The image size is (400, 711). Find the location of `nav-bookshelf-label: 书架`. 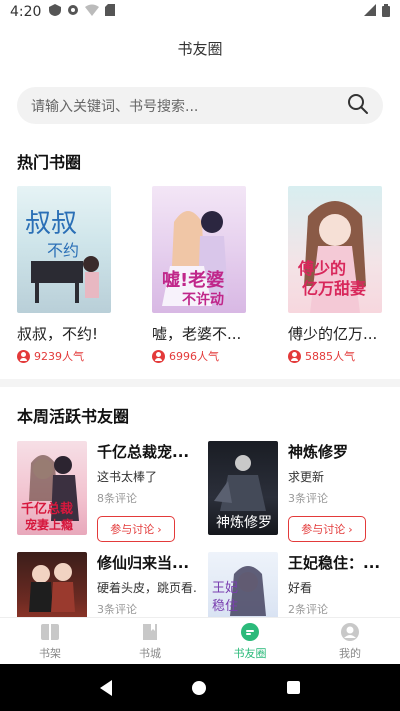

nav-bookshelf-label: 书架 is located at coordinates (50, 653).